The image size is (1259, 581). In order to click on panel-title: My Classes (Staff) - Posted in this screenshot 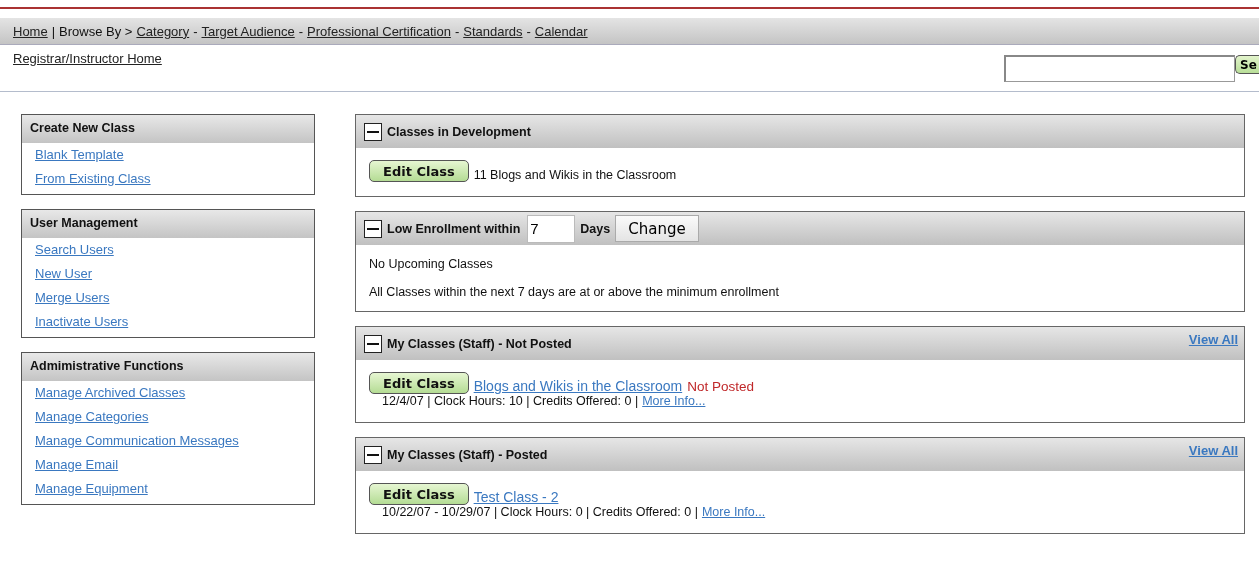, I will do `click(467, 454)`.